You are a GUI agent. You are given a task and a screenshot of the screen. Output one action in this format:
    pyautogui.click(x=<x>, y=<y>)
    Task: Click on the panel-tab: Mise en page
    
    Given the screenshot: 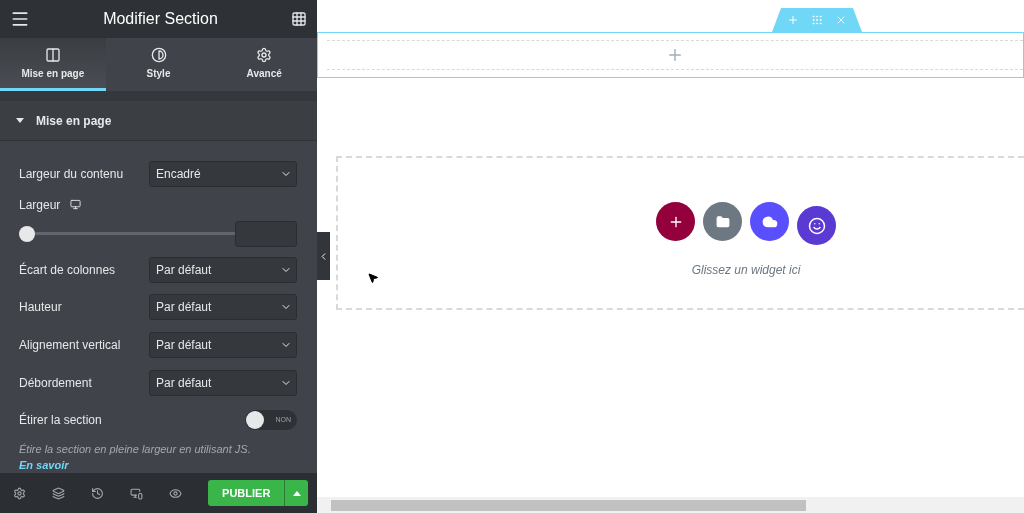 What is the action you would take?
    pyautogui.click(x=53, y=64)
    